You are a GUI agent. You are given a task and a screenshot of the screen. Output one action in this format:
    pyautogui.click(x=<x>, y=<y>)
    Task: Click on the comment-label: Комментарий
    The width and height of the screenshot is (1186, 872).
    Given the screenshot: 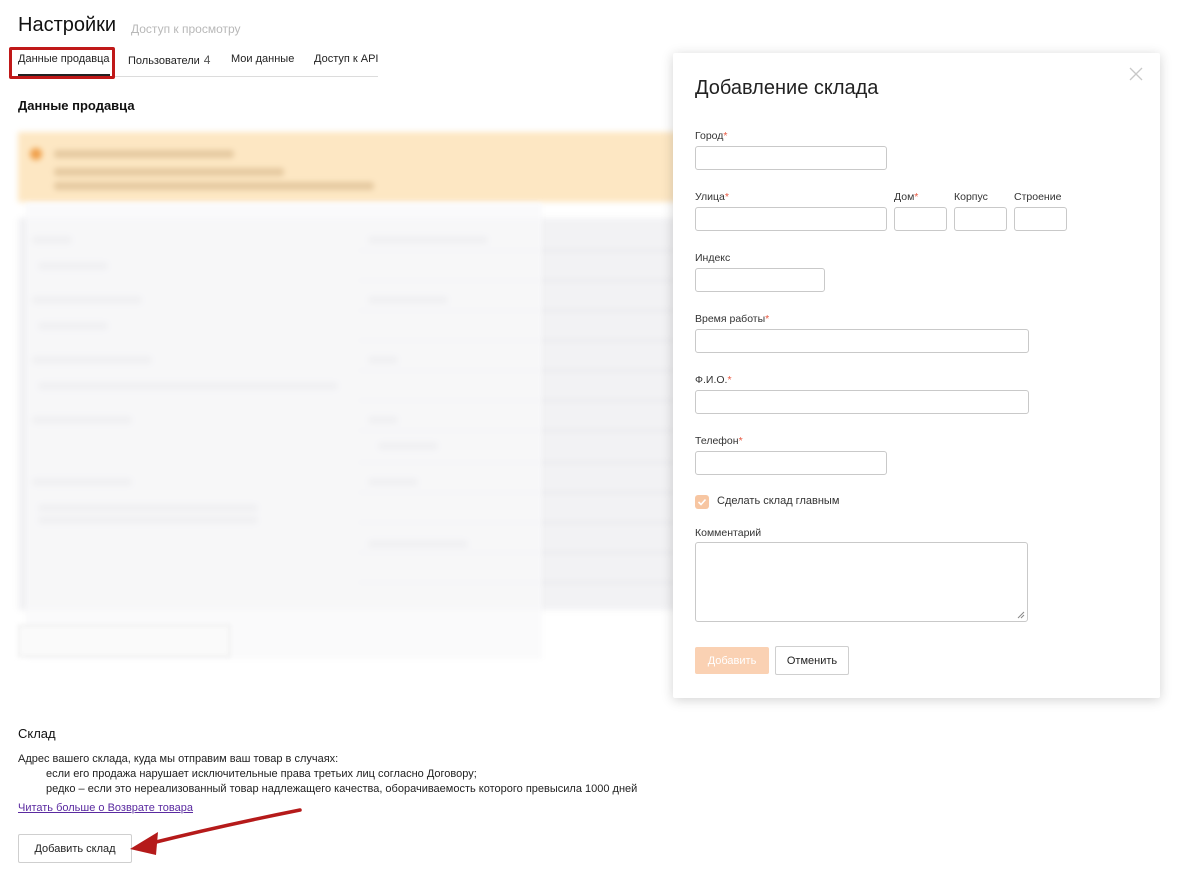 What is the action you would take?
    pyautogui.click(x=728, y=533)
    